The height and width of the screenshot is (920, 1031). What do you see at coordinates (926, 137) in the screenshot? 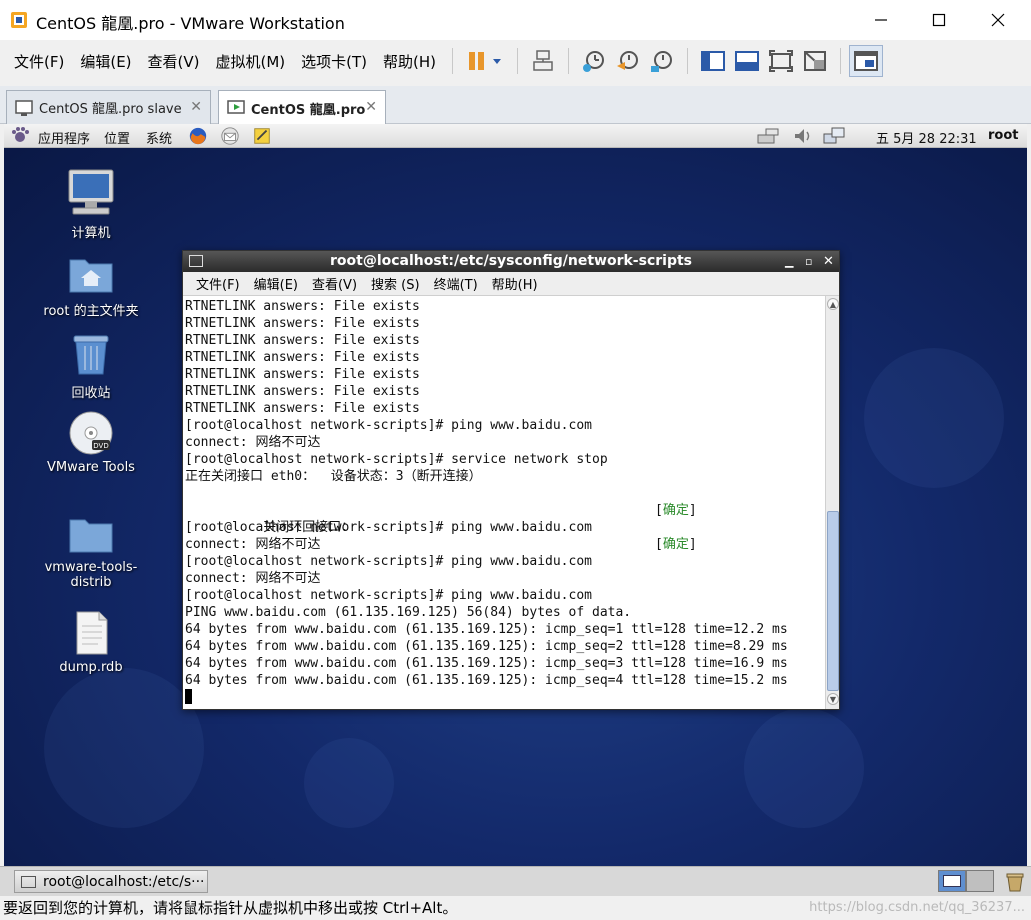
I see `panel-clock: 五 5月 28 22:31` at bounding box center [926, 137].